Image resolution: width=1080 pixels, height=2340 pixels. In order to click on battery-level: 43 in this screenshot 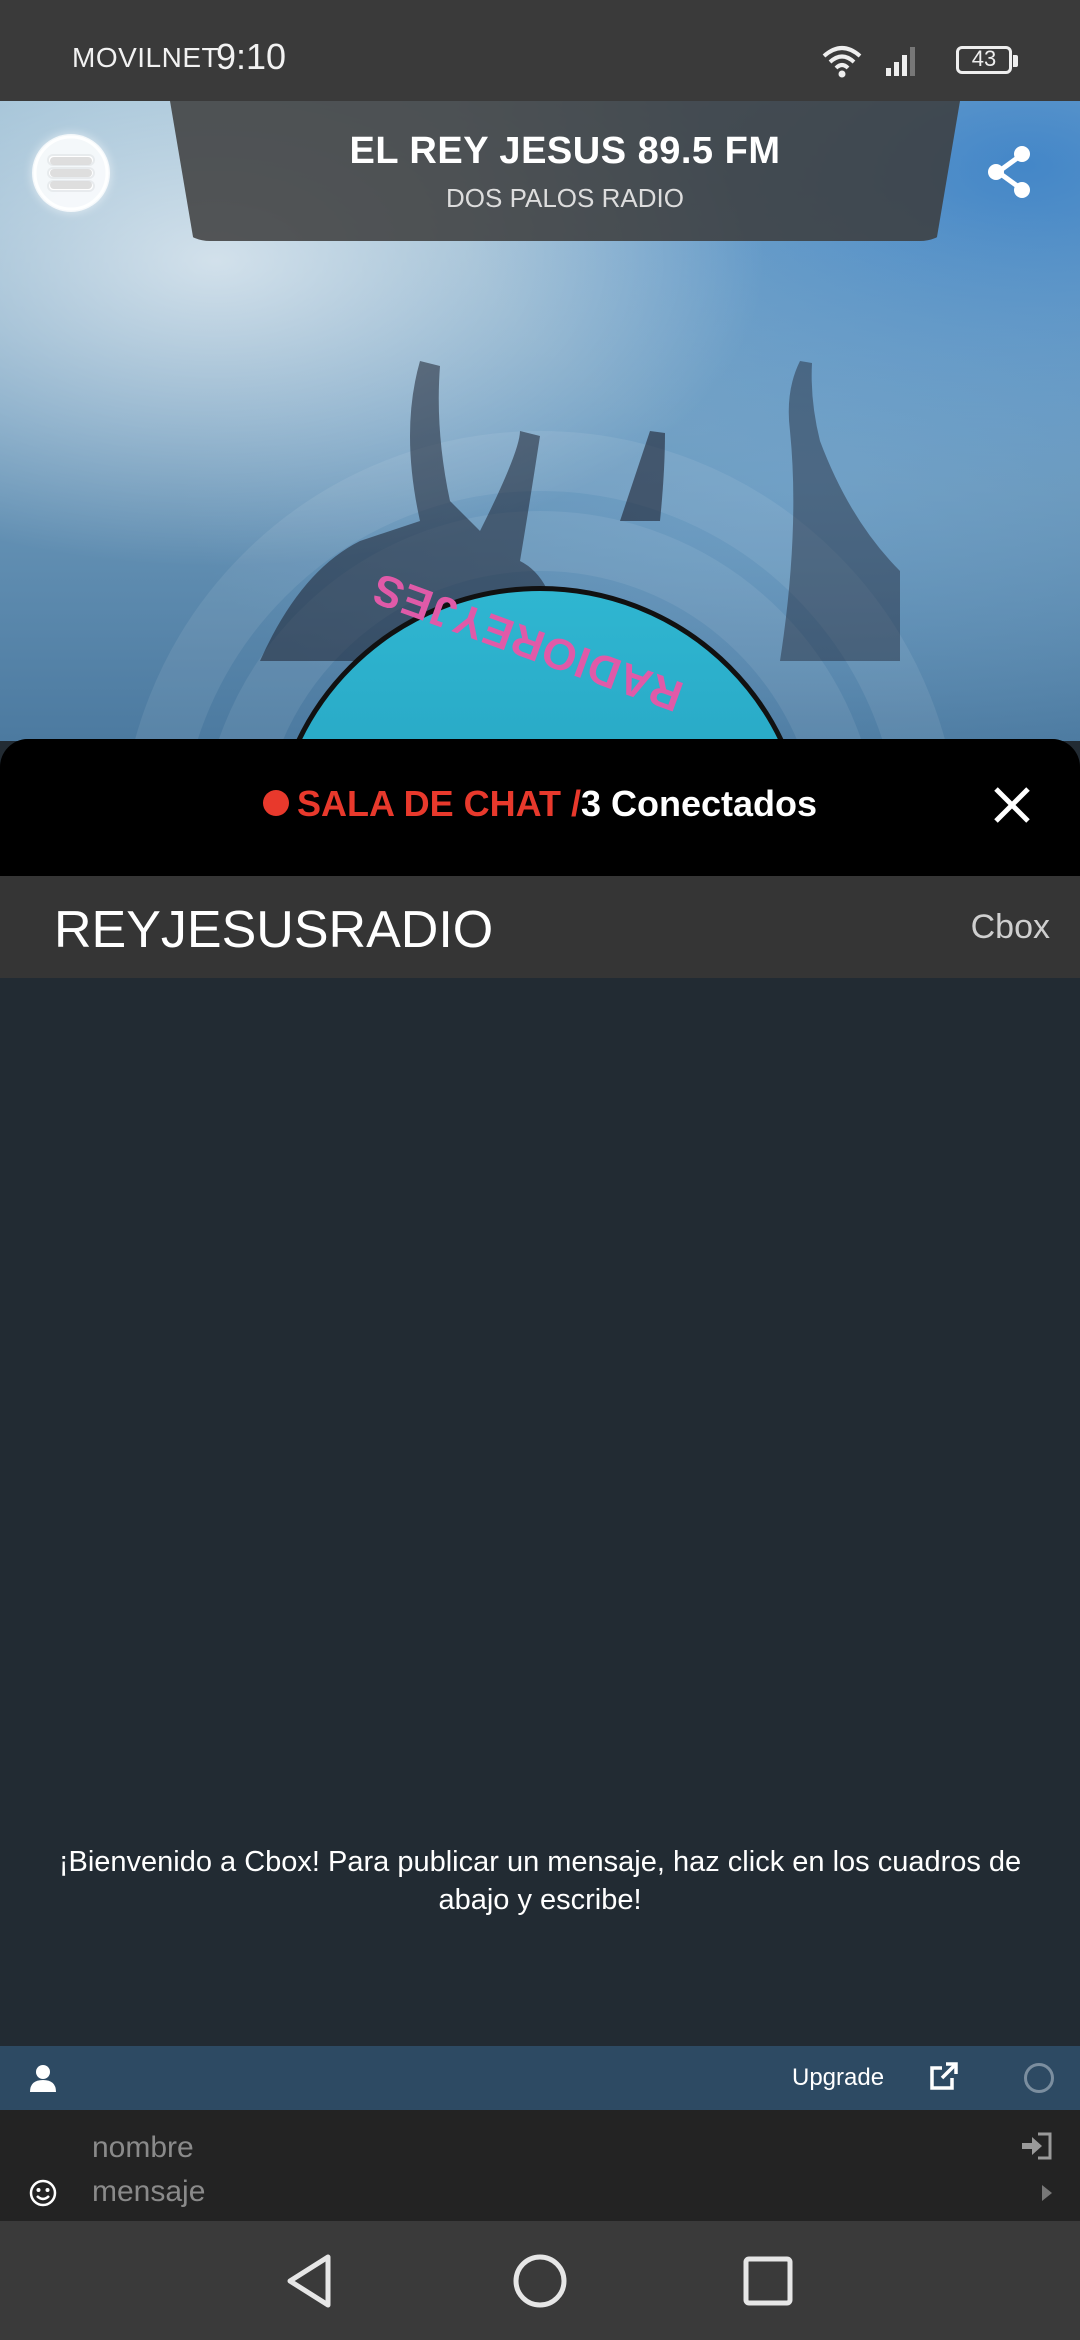, I will do `click(984, 58)`.